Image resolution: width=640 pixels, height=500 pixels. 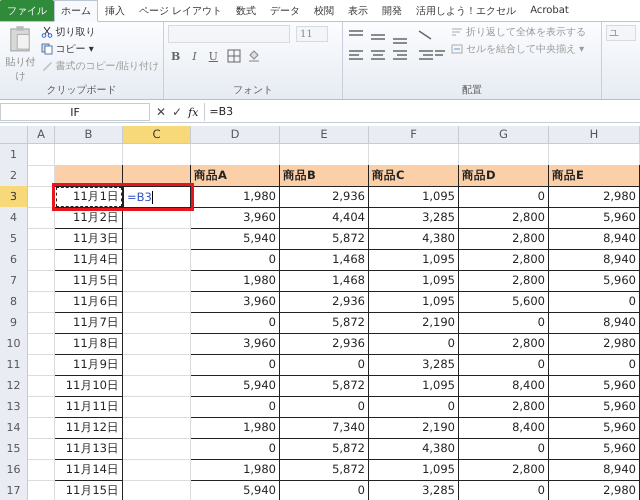 What do you see at coordinates (14, 365) in the screenshot?
I see `row-header: 11` at bounding box center [14, 365].